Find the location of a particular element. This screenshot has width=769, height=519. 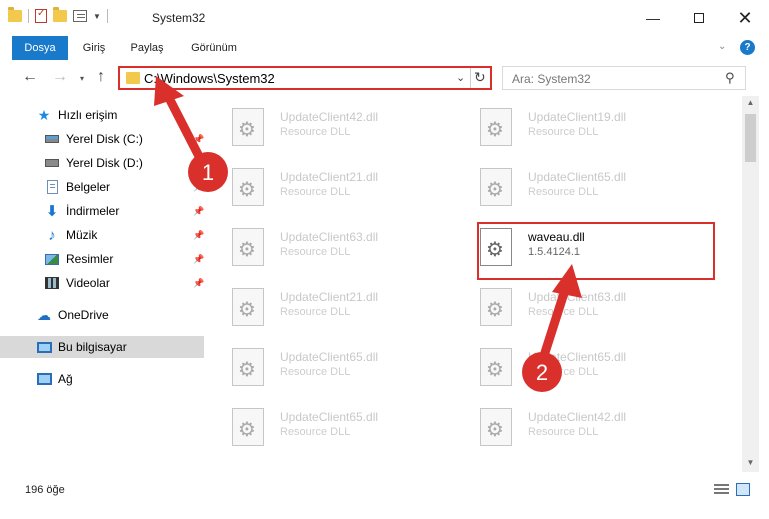

sidebar-item-videos: Videolar 📌 is located at coordinates (102, 283).